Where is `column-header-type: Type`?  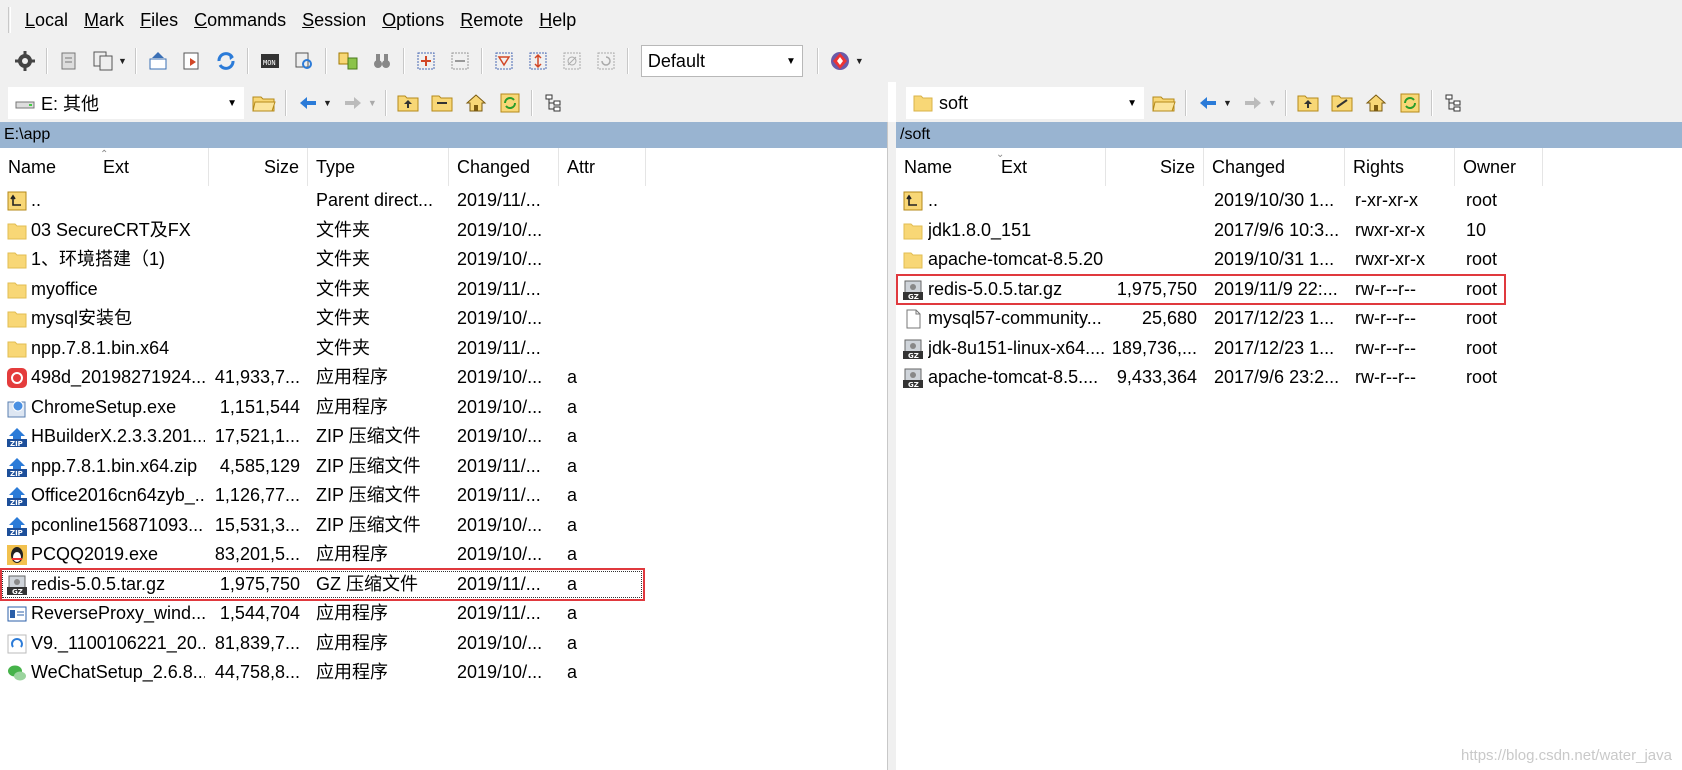
column-header-type: Type is located at coordinates (378, 167).